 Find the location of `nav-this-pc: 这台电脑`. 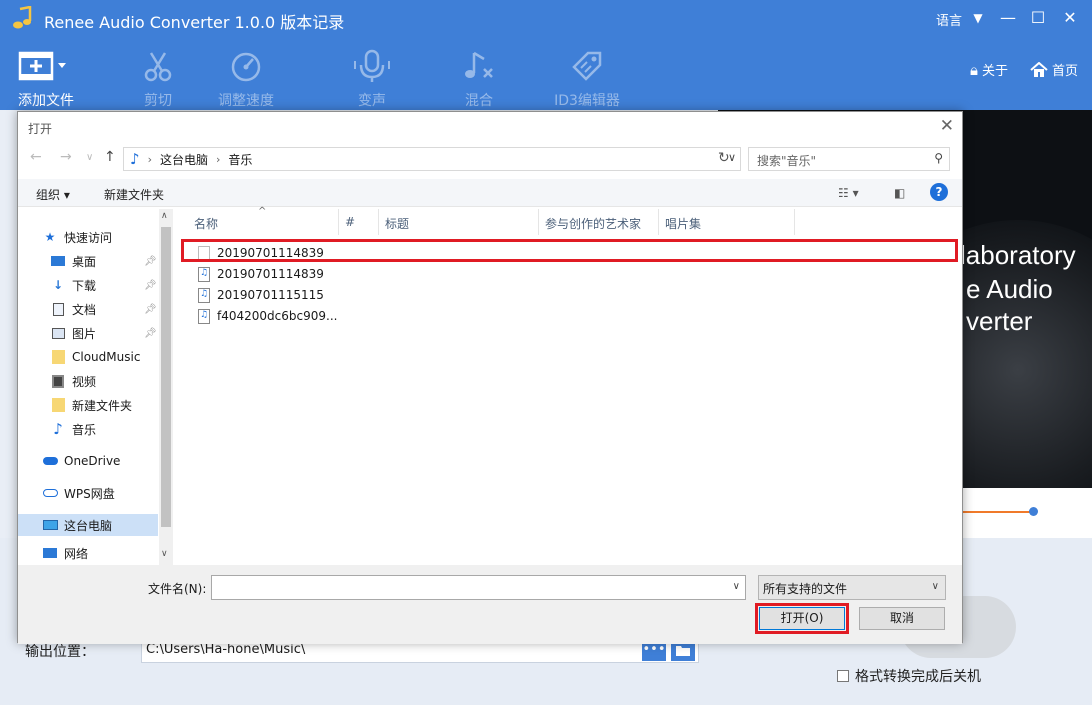

nav-this-pc: 这台电脑 is located at coordinates (88, 525).